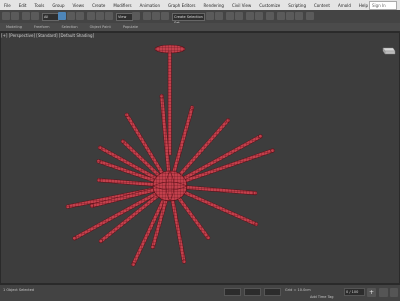 Image resolution: width=400 pixels, height=301 pixels. What do you see at coordinates (7, 5) in the screenshot?
I see `menu-file: File` at bounding box center [7, 5].